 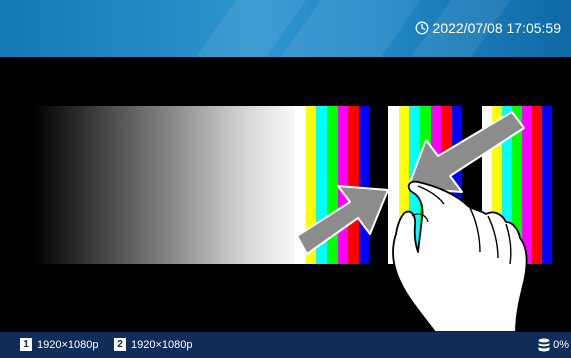 I want to click on bottom-status-bar: 1 1920×1080p 2 1920×1080p 0%, so click(x=285, y=345).